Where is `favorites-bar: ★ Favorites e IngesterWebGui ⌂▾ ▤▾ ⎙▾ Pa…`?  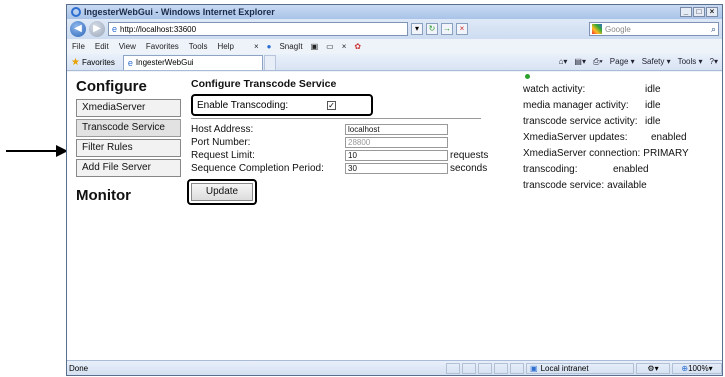 favorites-bar: ★ Favorites e IngesterWebGui ⌂▾ ▤▾ ⎙▾ Pa… is located at coordinates (394, 62).